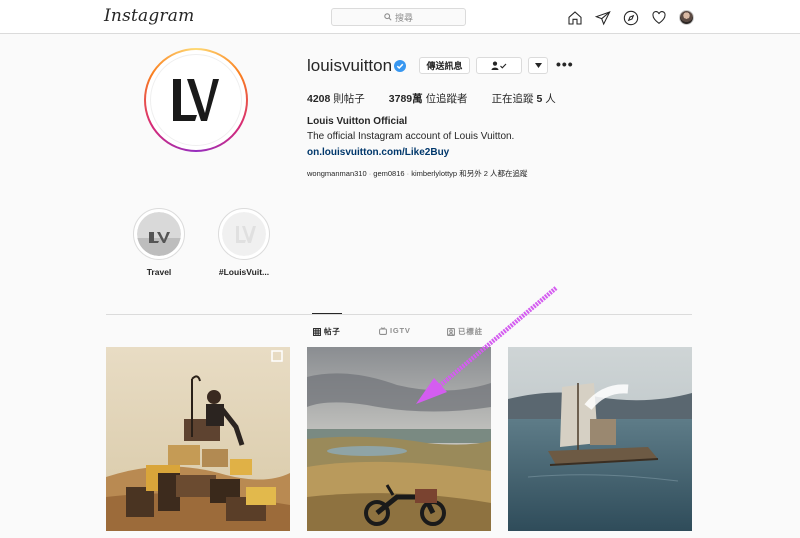 The height and width of the screenshot is (538, 800). I want to click on annotation-arrow, so click(487, 345).